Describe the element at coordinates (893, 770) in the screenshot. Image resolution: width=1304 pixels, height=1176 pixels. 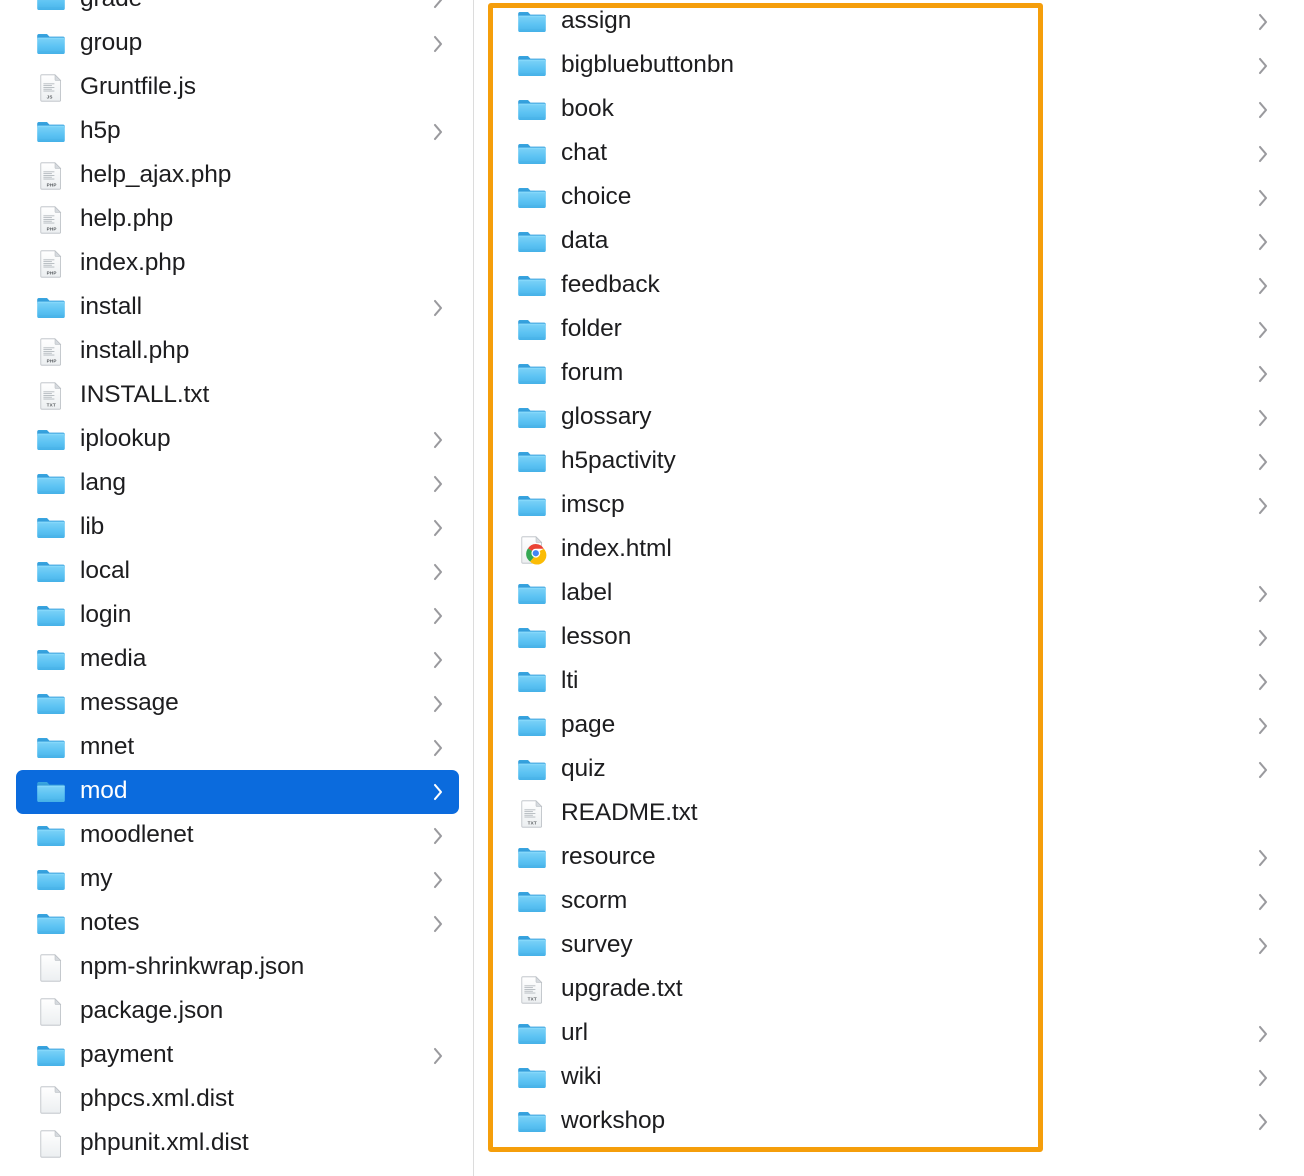
I see `file-row: quiz` at that location.